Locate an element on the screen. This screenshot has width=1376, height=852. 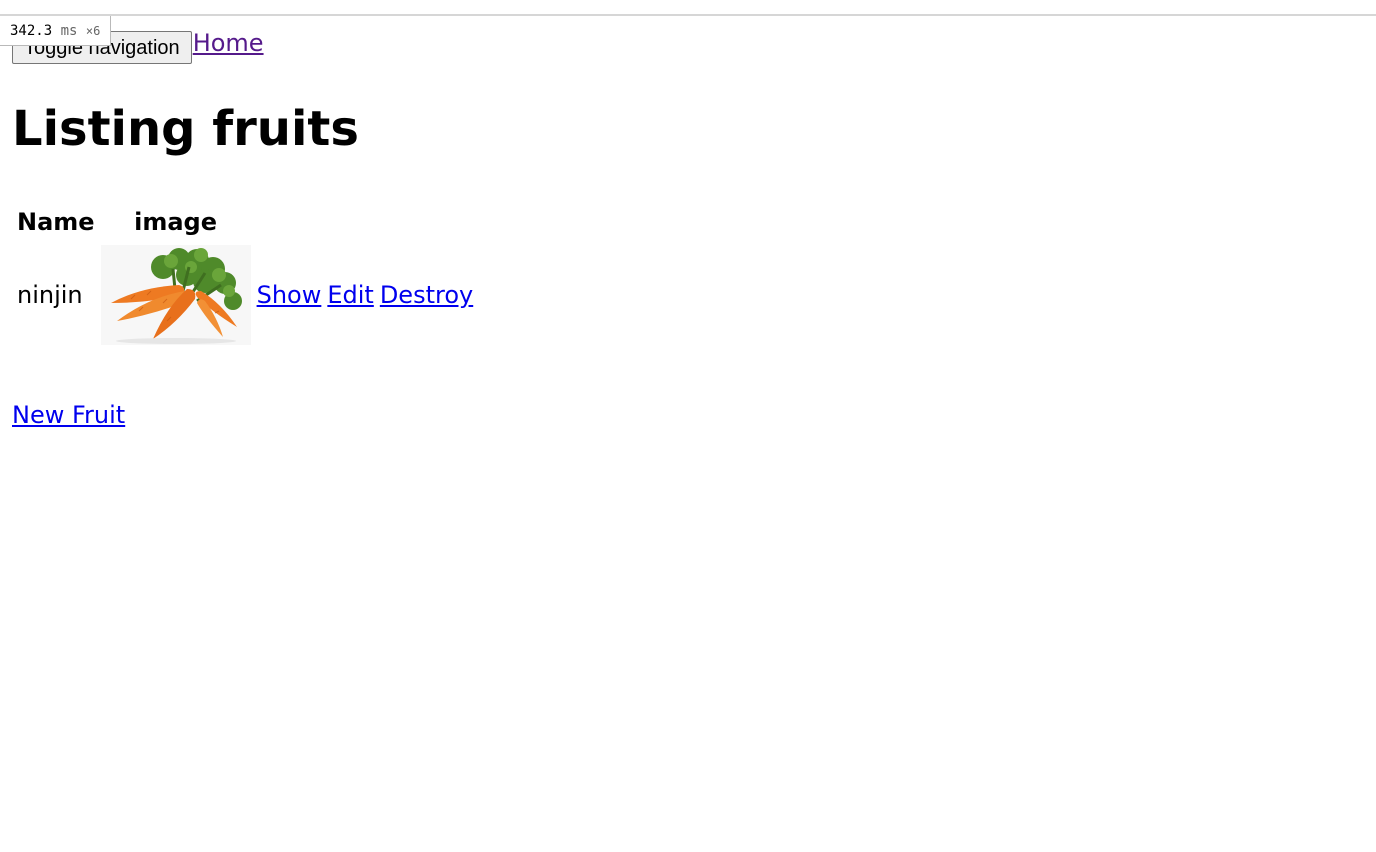
show-link: Show is located at coordinates (289, 295).